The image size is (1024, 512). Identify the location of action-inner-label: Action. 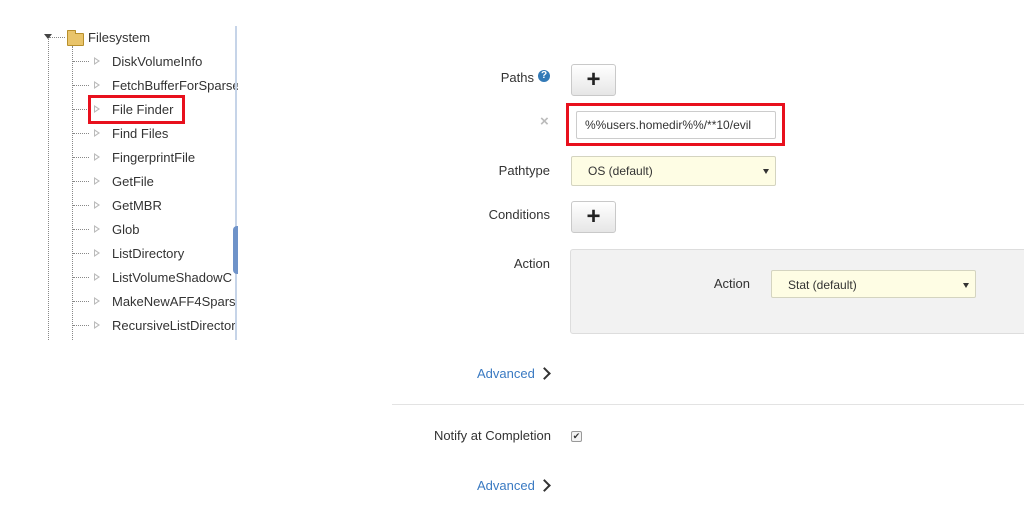
(731, 283).